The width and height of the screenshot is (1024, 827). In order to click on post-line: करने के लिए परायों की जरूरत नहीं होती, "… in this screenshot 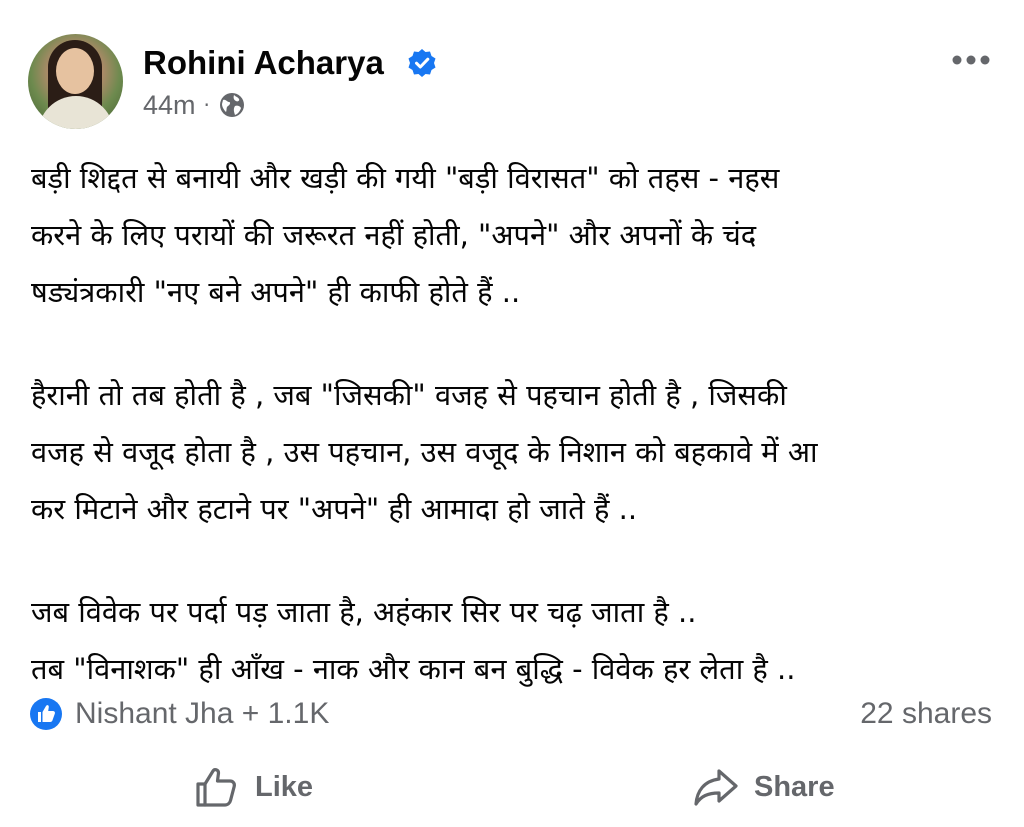, I will do `click(394, 235)`.